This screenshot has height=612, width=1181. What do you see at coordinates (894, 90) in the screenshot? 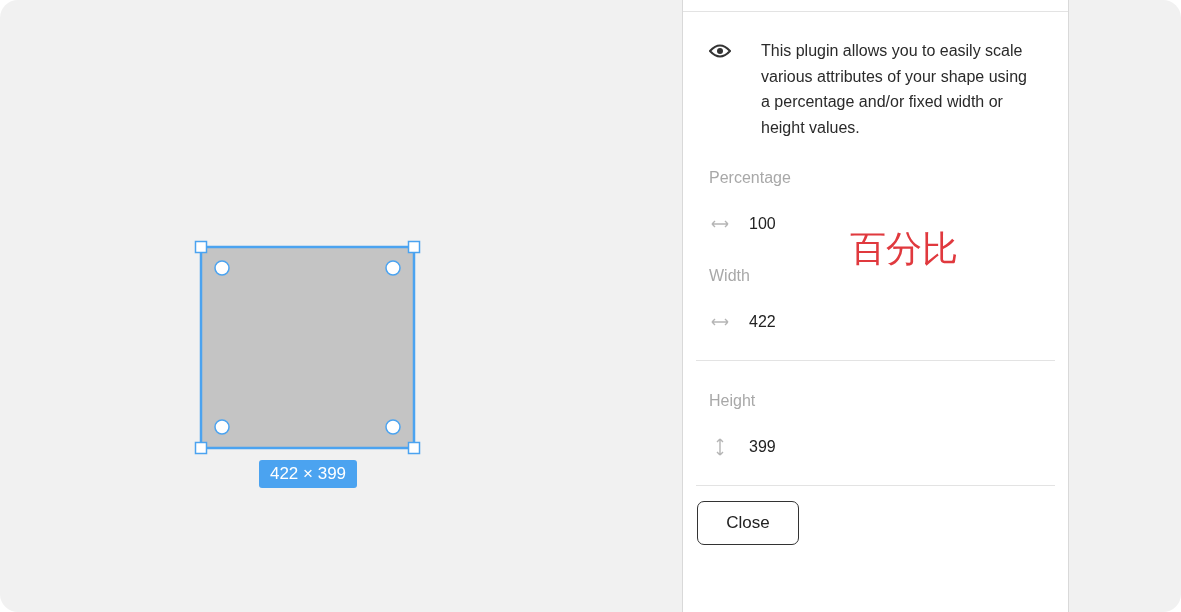
I see `plugin-description: This plugin allows you to easily scale various attributes of your shape using a percentage and/or fixed width or height values.` at bounding box center [894, 90].